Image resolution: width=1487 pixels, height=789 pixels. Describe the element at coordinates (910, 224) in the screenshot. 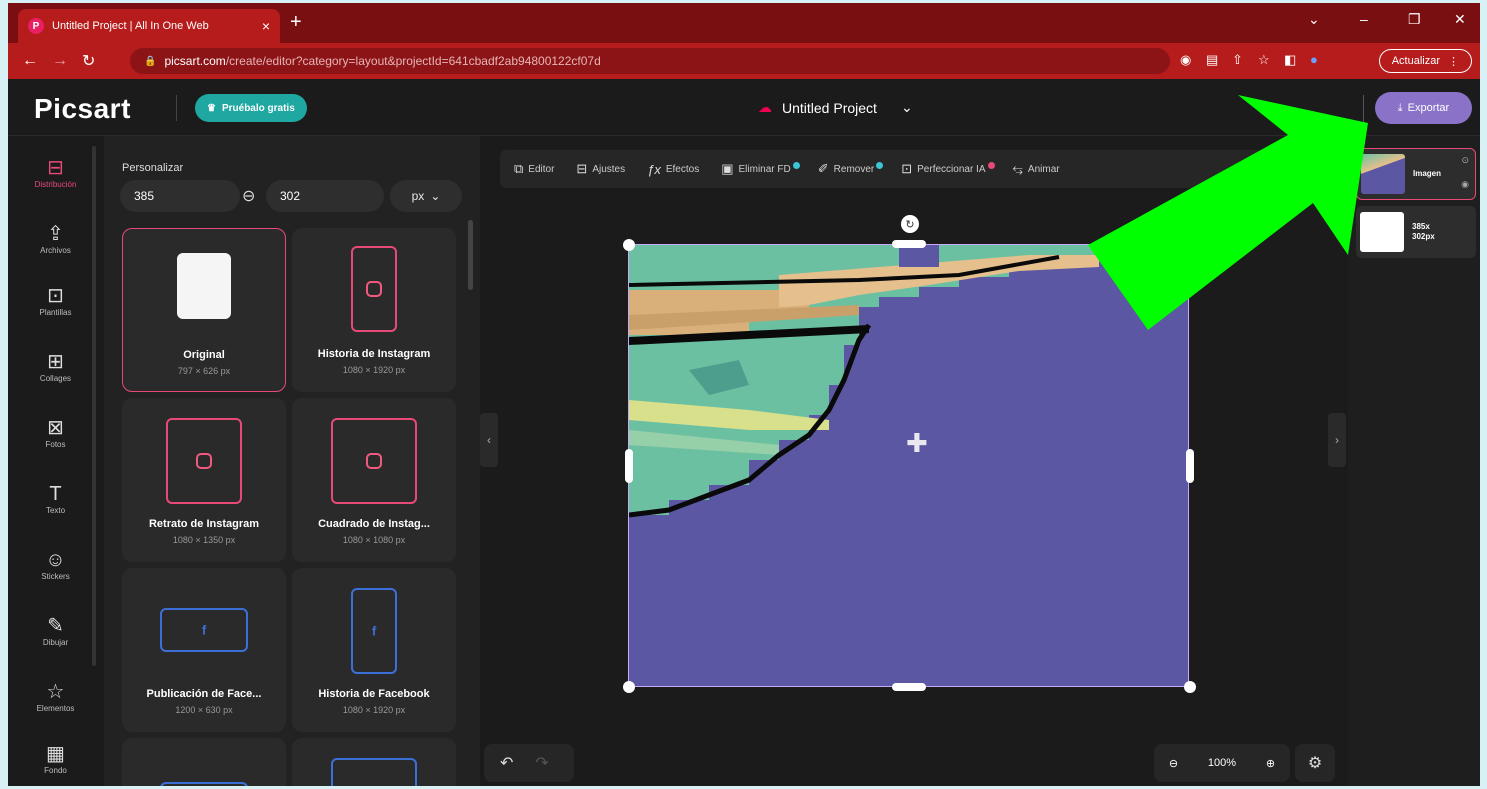

I see `rotate-handle-icon: ↻` at that location.